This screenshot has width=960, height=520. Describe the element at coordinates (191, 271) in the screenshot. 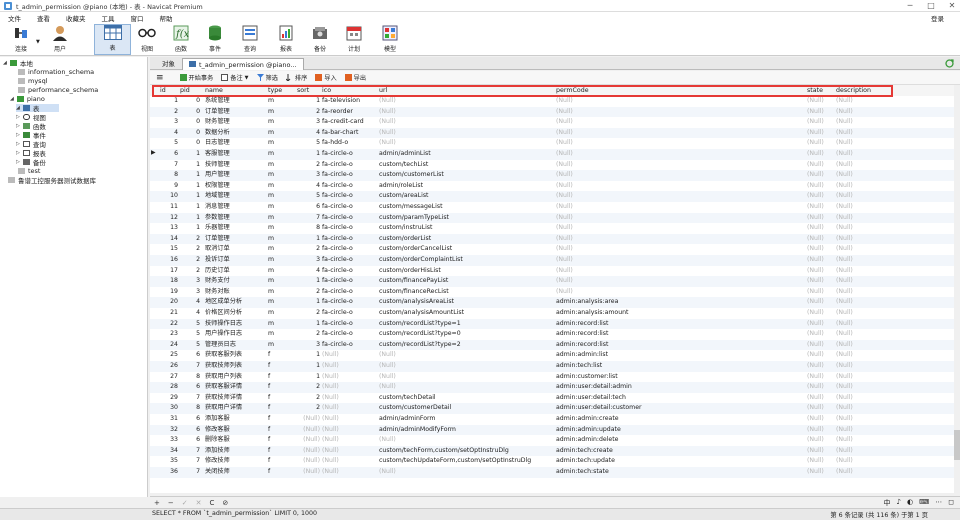

I see `cell-pid: 2` at that location.